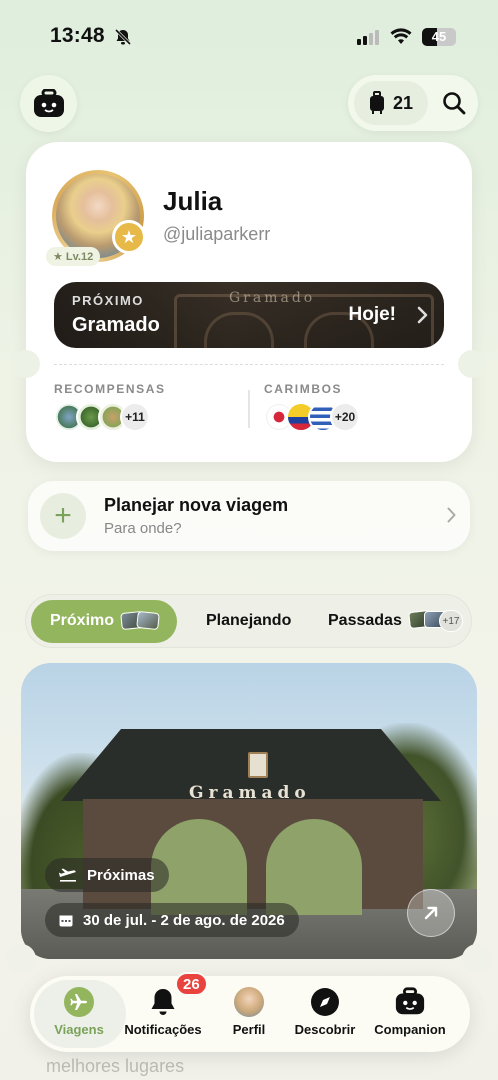  Describe the element at coordinates (110, 389) in the screenshot. I see `rewards-label: RECOMPENSAS` at that location.